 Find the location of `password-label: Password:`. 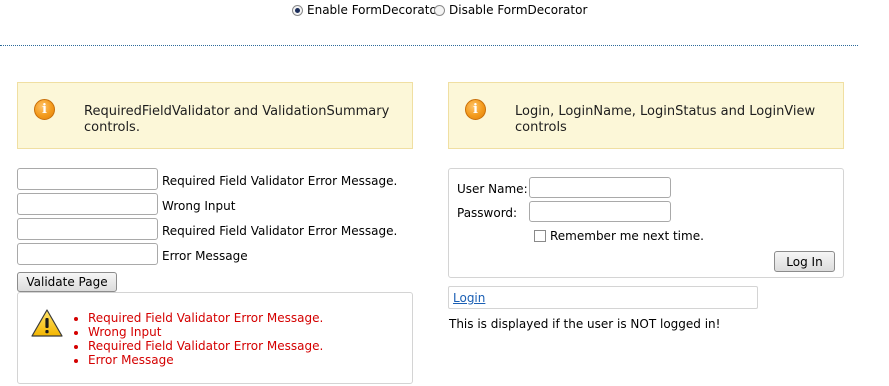

password-label: Password: is located at coordinates (487, 213).